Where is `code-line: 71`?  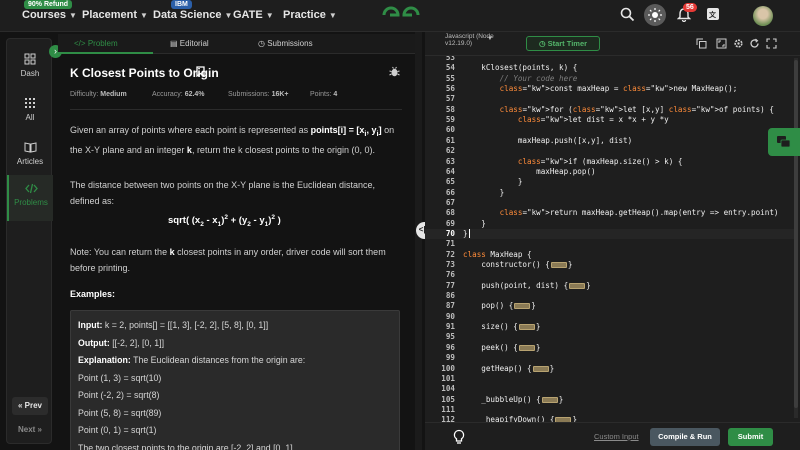
code-line: 71 is located at coordinates (610, 244).